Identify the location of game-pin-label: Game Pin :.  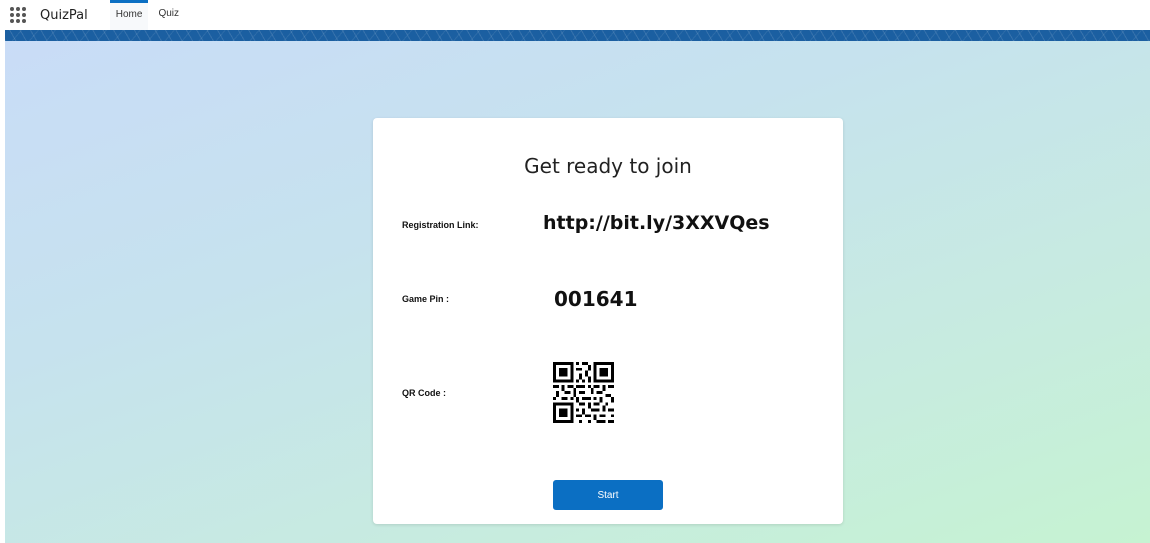
(426, 299).